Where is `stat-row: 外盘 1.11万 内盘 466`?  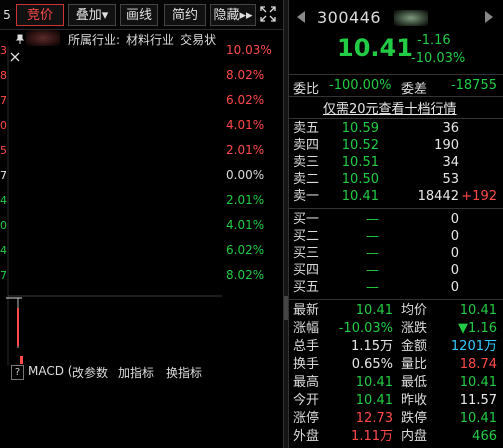 stat-row: 外盘 1.11万 内盘 466 is located at coordinates (396, 437).